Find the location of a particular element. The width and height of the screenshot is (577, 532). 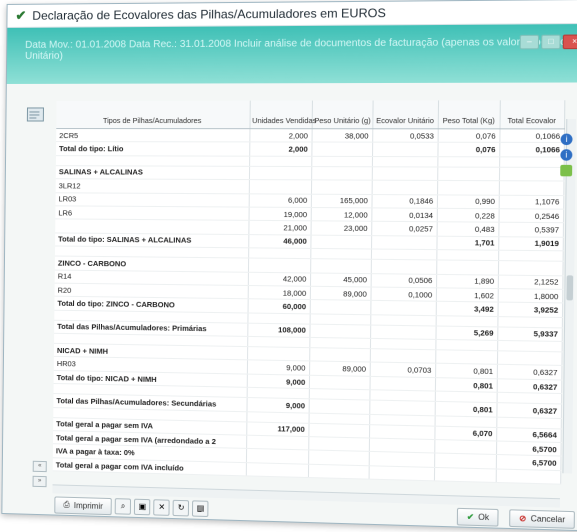

row-value: 3,492 is located at coordinates (467, 309).